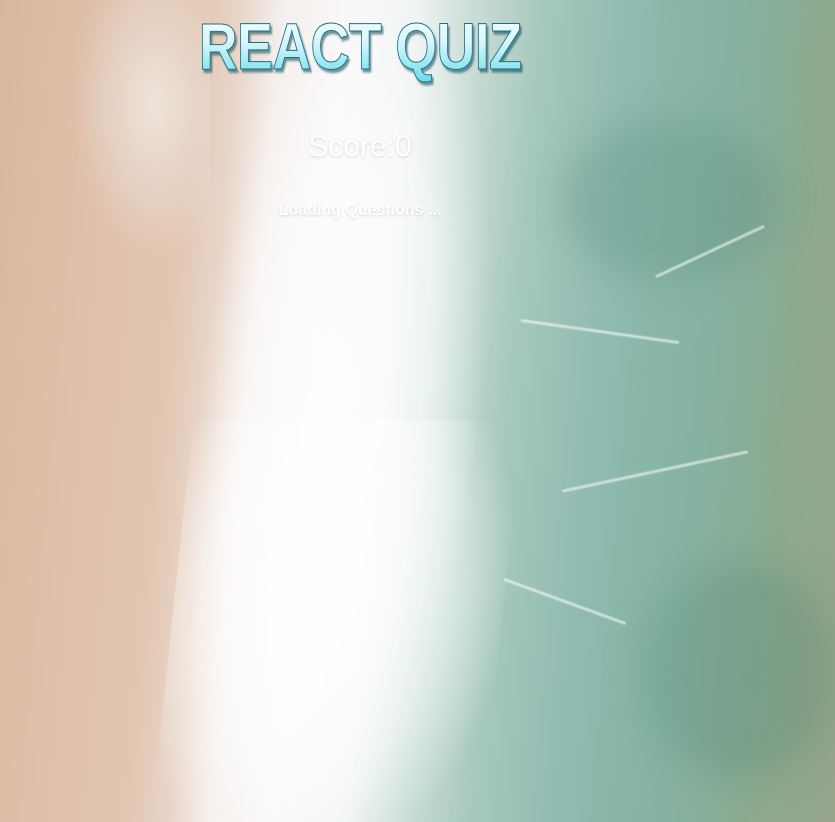  I want to click on score-display: Score:0, so click(360, 146).